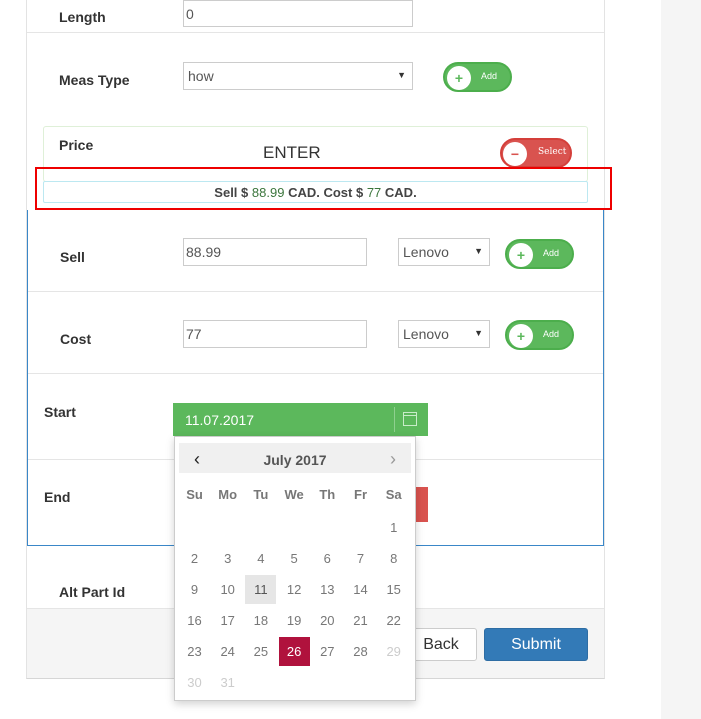 The image size is (701, 719). I want to click on sell-input, so click(275, 252).